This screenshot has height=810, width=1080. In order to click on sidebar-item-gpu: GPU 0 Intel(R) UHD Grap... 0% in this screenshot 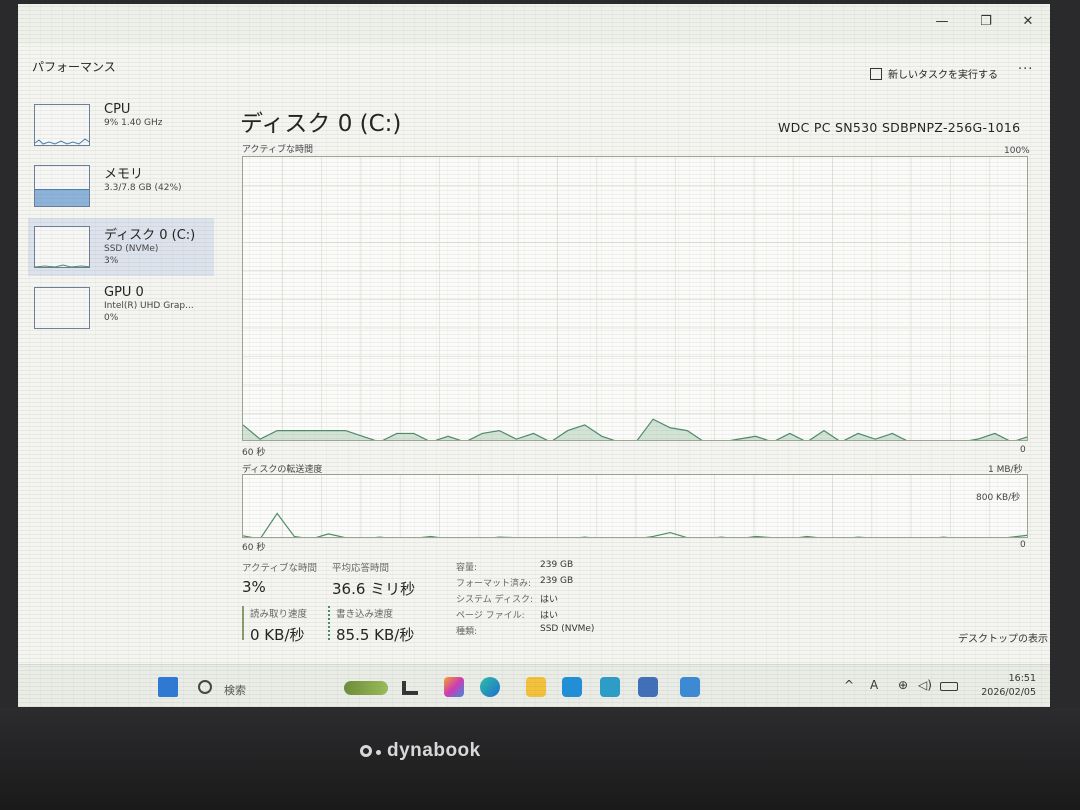, I will do `click(121, 308)`.